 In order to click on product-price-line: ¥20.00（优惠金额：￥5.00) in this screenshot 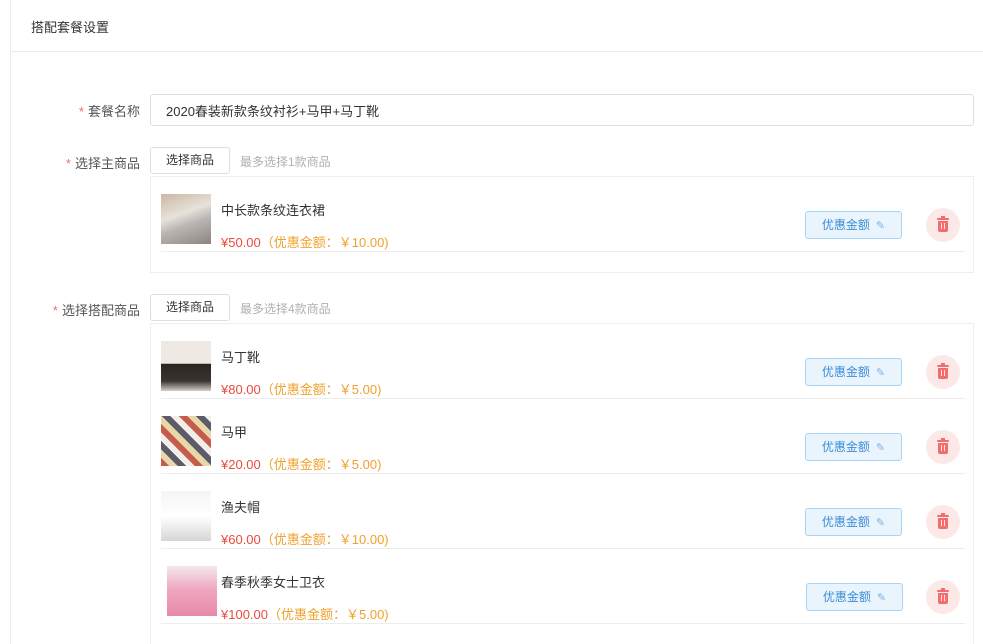, I will do `click(301, 463)`.